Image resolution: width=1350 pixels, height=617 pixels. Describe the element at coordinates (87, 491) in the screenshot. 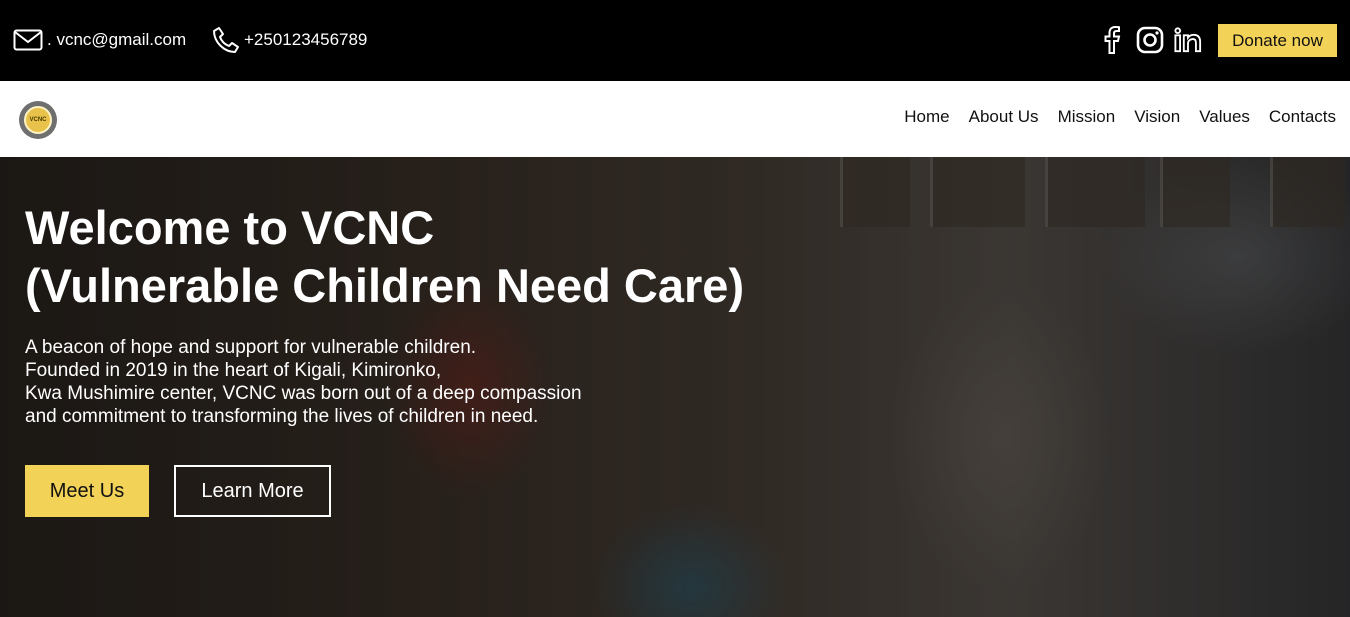

I see `meet-us-button: Meet Us` at that location.